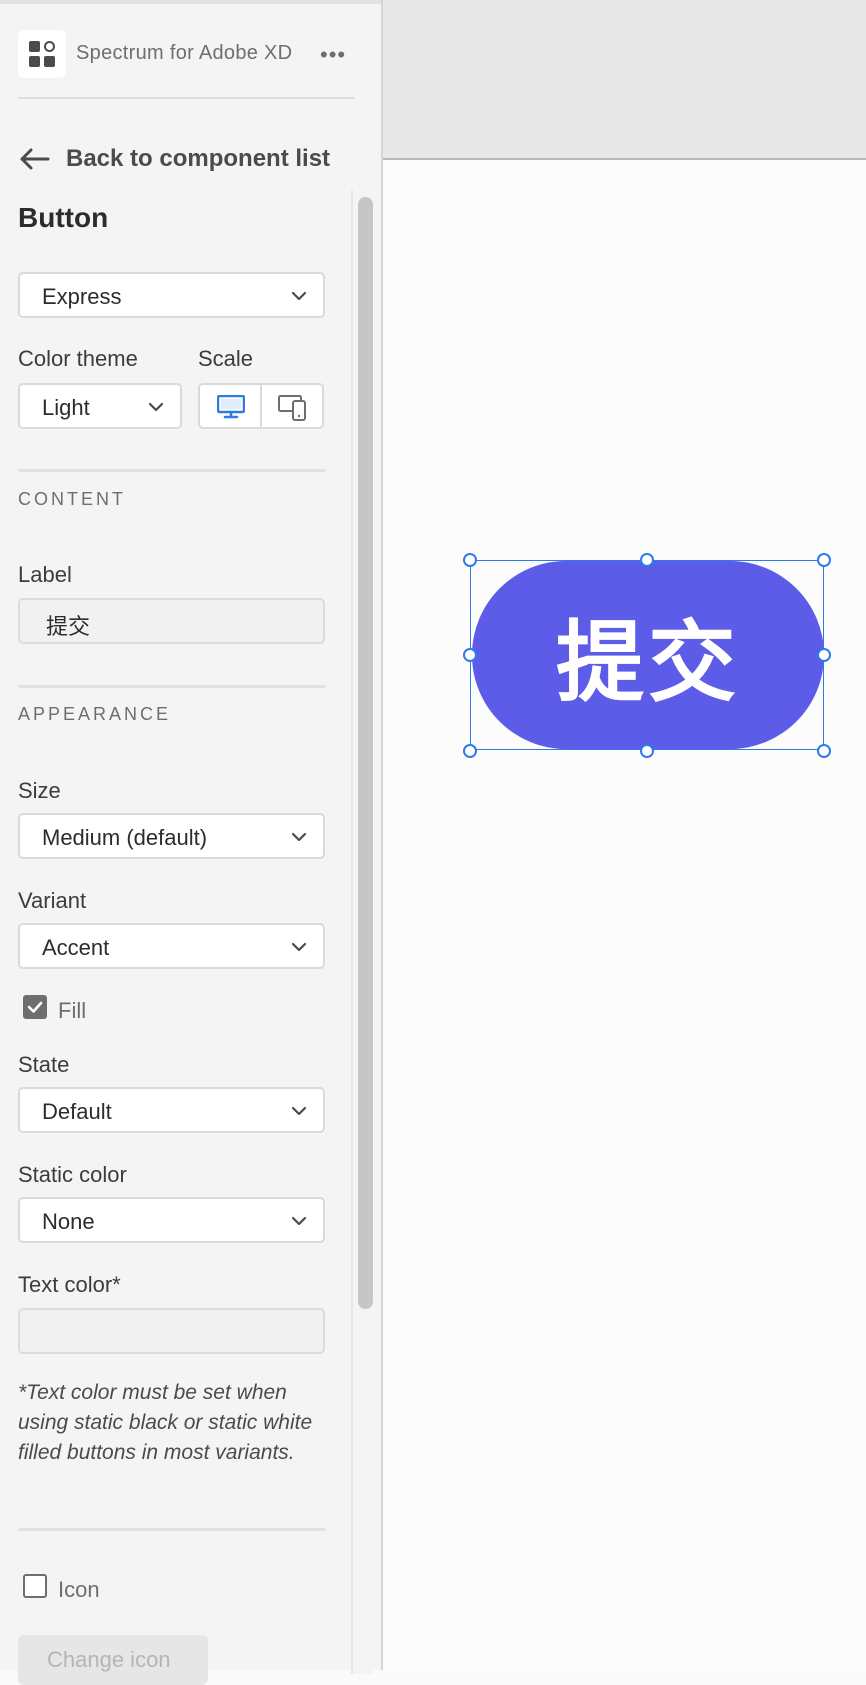  What do you see at coordinates (39, 790) in the screenshot?
I see `size-label: Size` at bounding box center [39, 790].